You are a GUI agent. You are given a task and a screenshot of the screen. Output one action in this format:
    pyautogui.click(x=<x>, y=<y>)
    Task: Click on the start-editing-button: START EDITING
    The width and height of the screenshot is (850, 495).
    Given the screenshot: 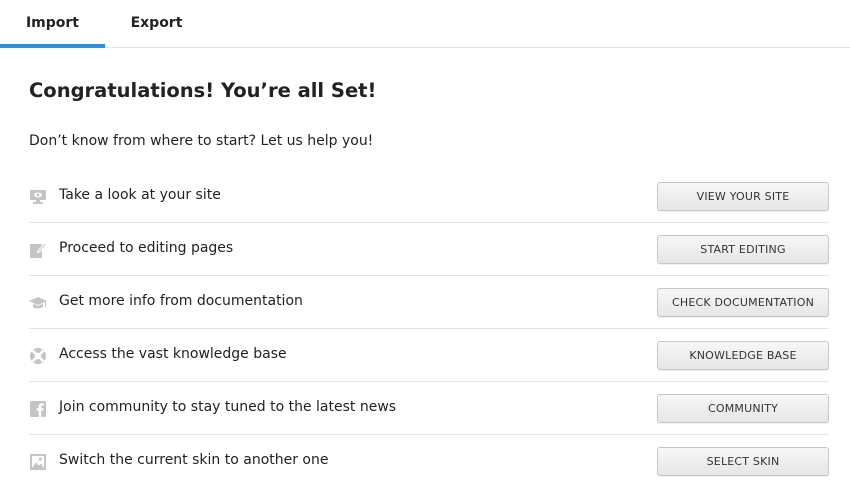 What is the action you would take?
    pyautogui.click(x=743, y=249)
    